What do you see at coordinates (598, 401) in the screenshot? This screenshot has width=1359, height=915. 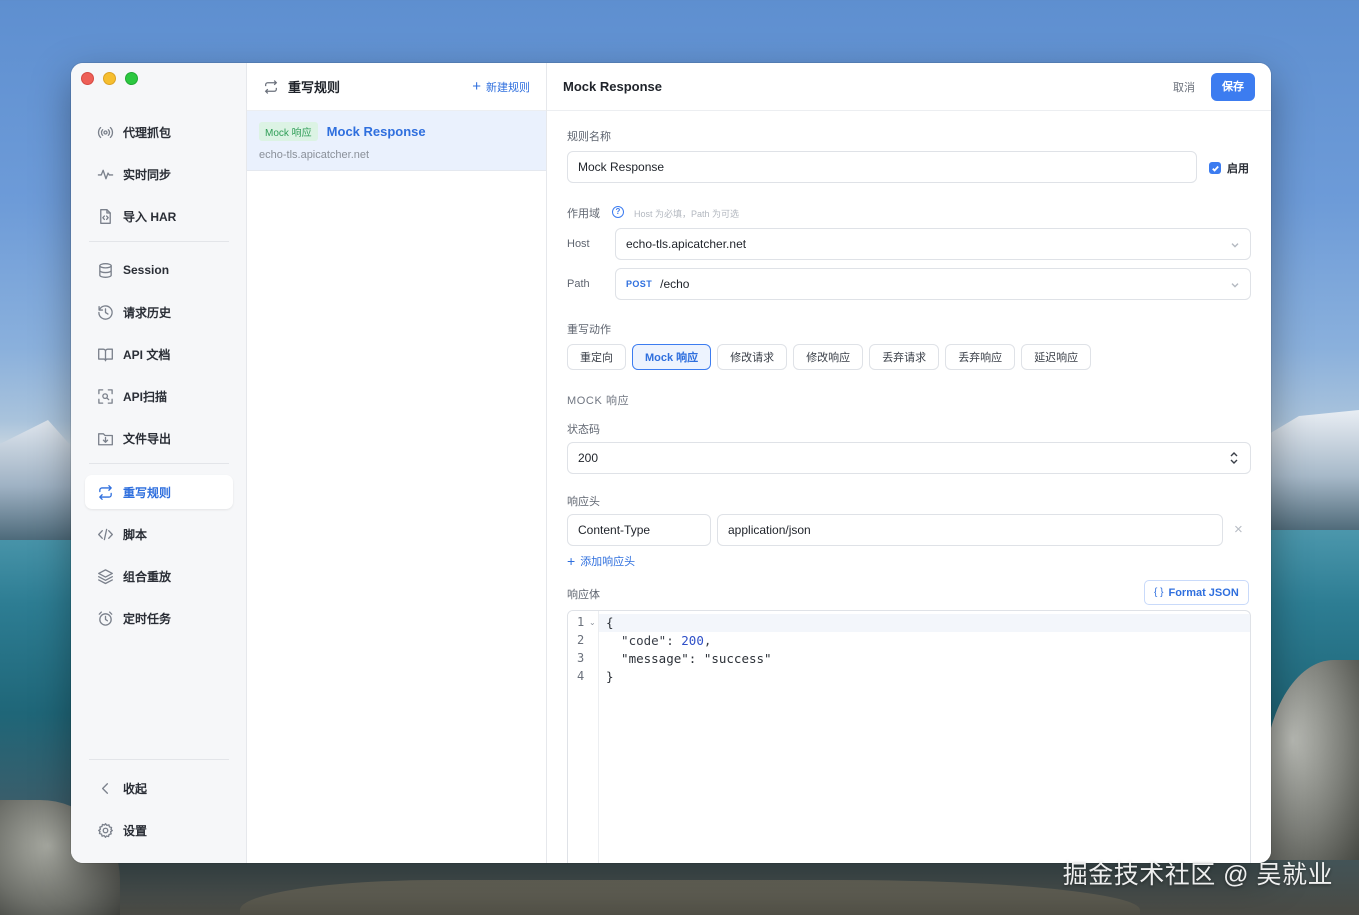 I see `mock-section-title: MOCK 响应` at bounding box center [598, 401].